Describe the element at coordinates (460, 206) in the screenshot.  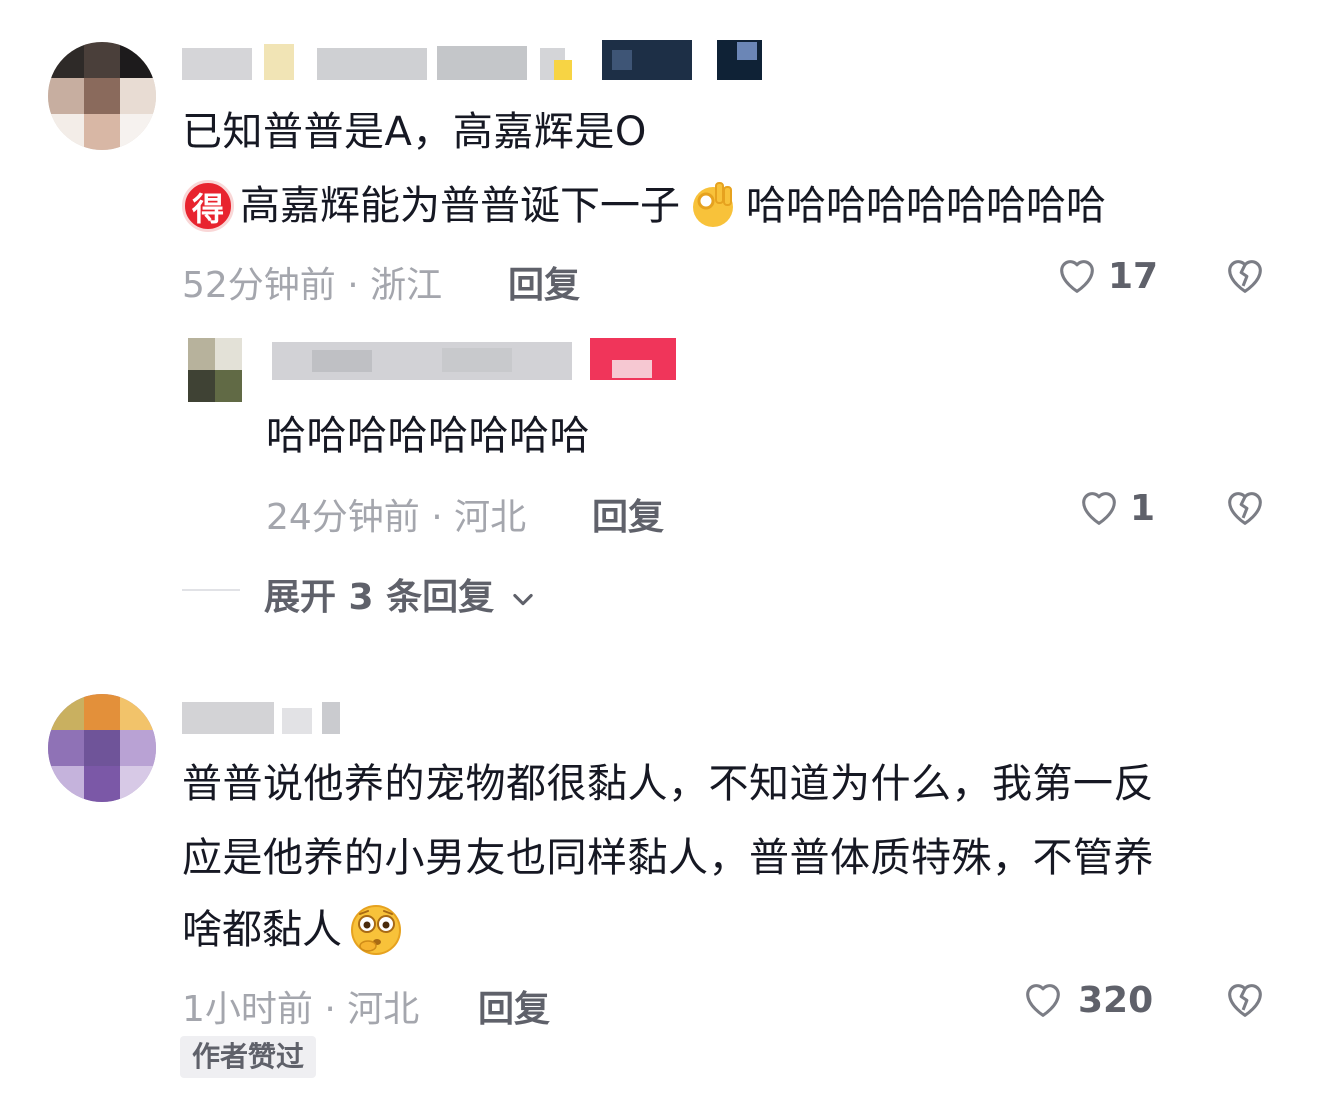
I see `comment-text-segment: 高嘉辉能为普普诞下一子` at that location.